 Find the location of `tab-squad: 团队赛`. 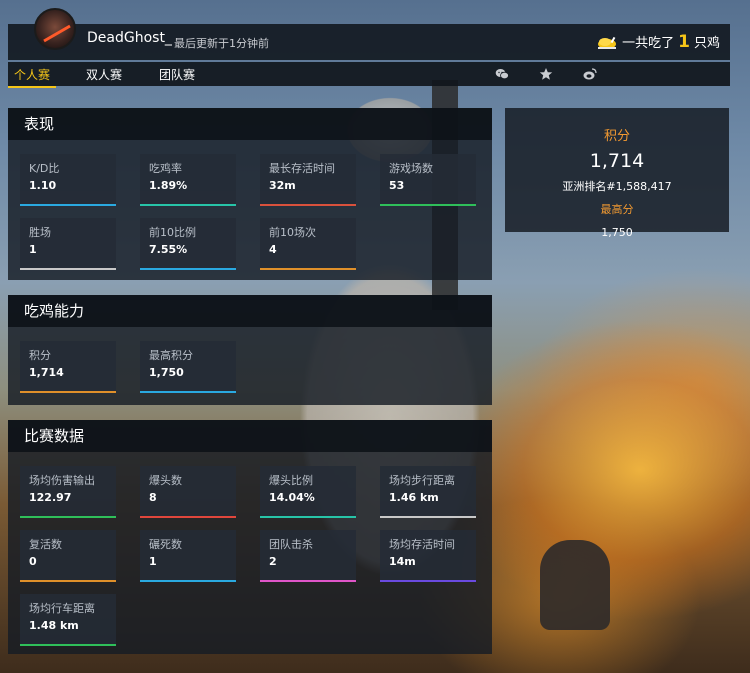

tab-squad: 团队赛 is located at coordinates (177, 74).